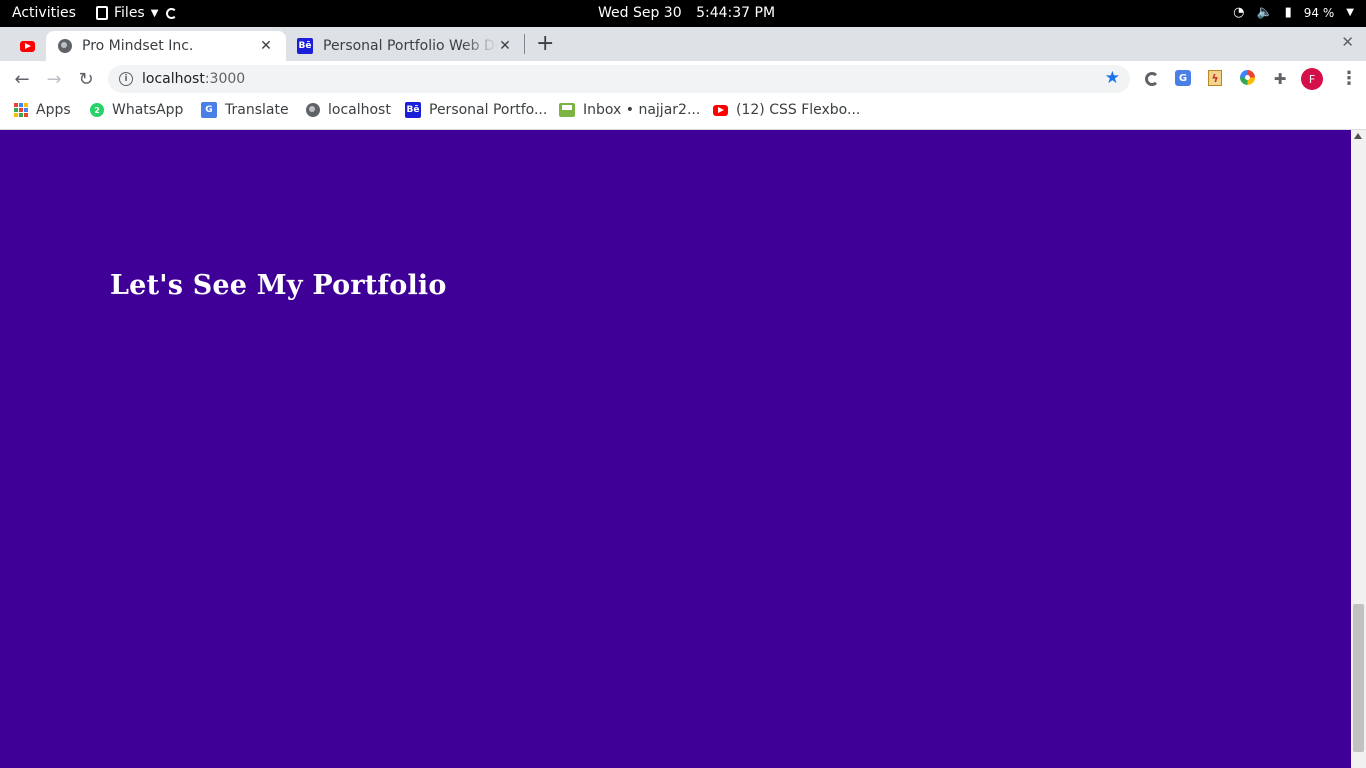 The width and height of the screenshot is (1366, 768). I want to click on tab-title: Pro Mindset Inc., so click(138, 46).